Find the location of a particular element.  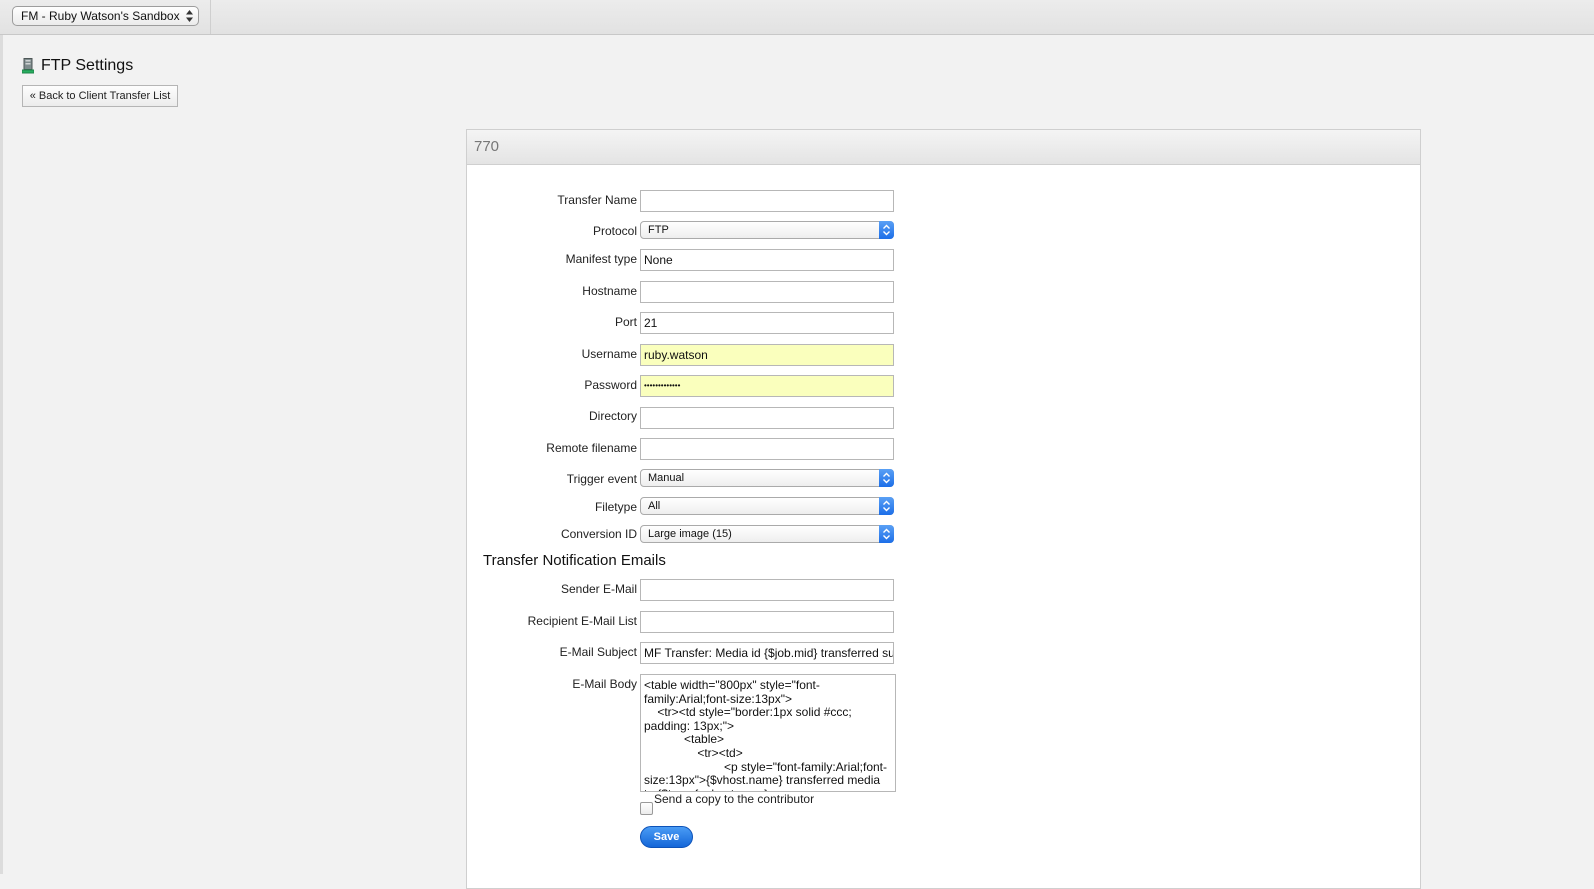

trigger-event-select-value: Manual is located at coordinates (666, 478).